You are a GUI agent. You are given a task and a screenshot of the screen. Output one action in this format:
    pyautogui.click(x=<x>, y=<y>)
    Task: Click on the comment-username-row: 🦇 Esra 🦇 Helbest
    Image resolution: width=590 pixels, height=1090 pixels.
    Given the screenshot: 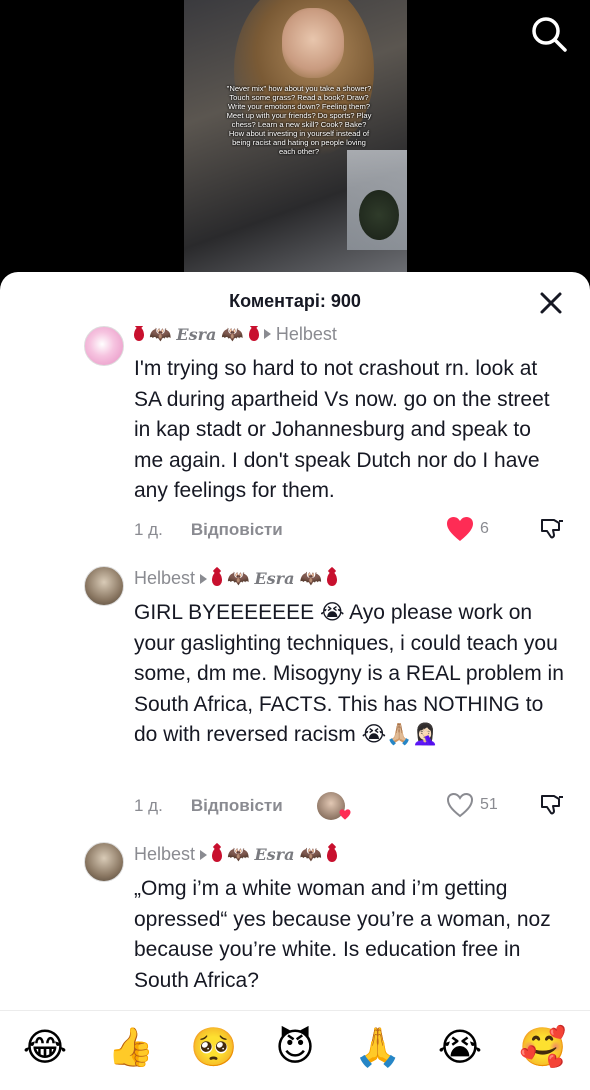 What is the action you would take?
    pyautogui.click(x=235, y=334)
    